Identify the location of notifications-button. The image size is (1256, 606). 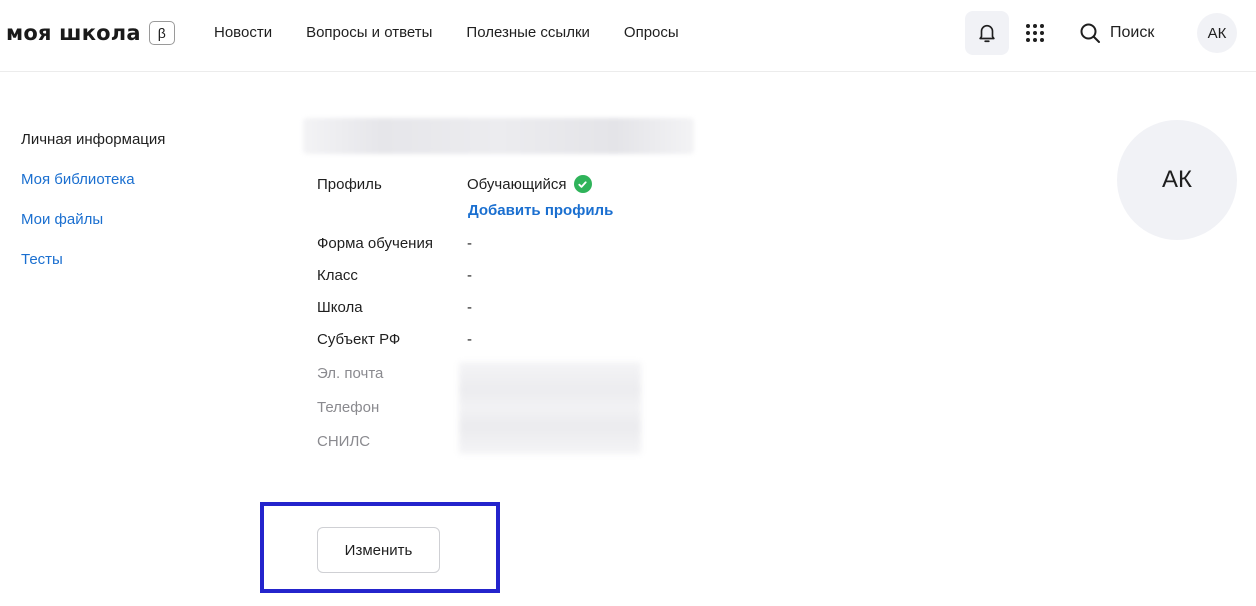
(987, 33).